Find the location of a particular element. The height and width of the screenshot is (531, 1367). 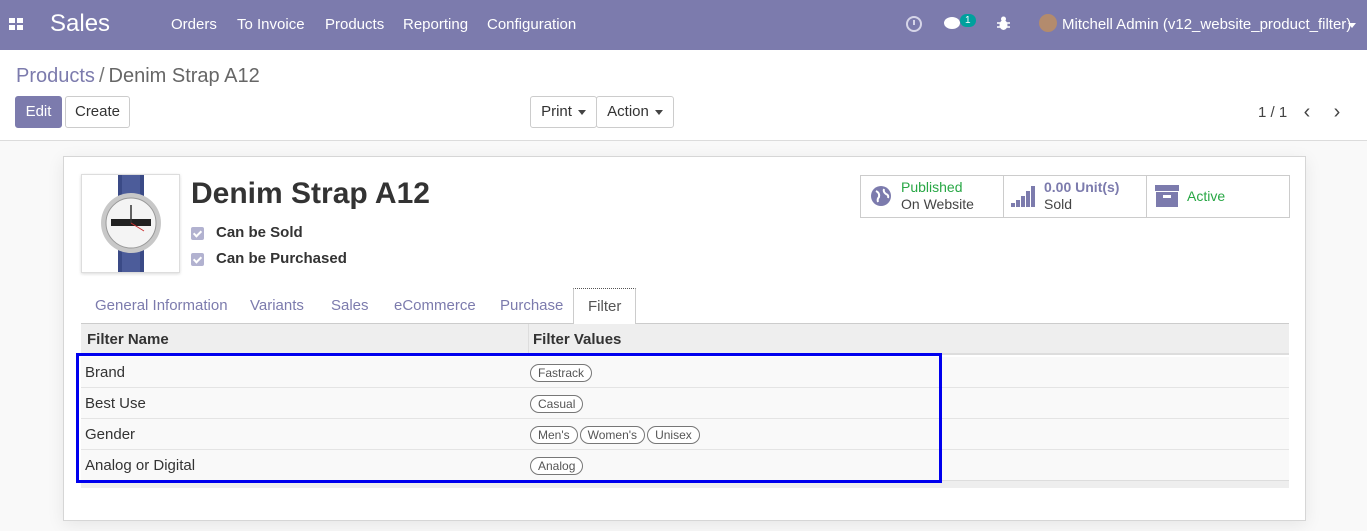

header-filter-name: Filter Name is located at coordinates (128, 339).